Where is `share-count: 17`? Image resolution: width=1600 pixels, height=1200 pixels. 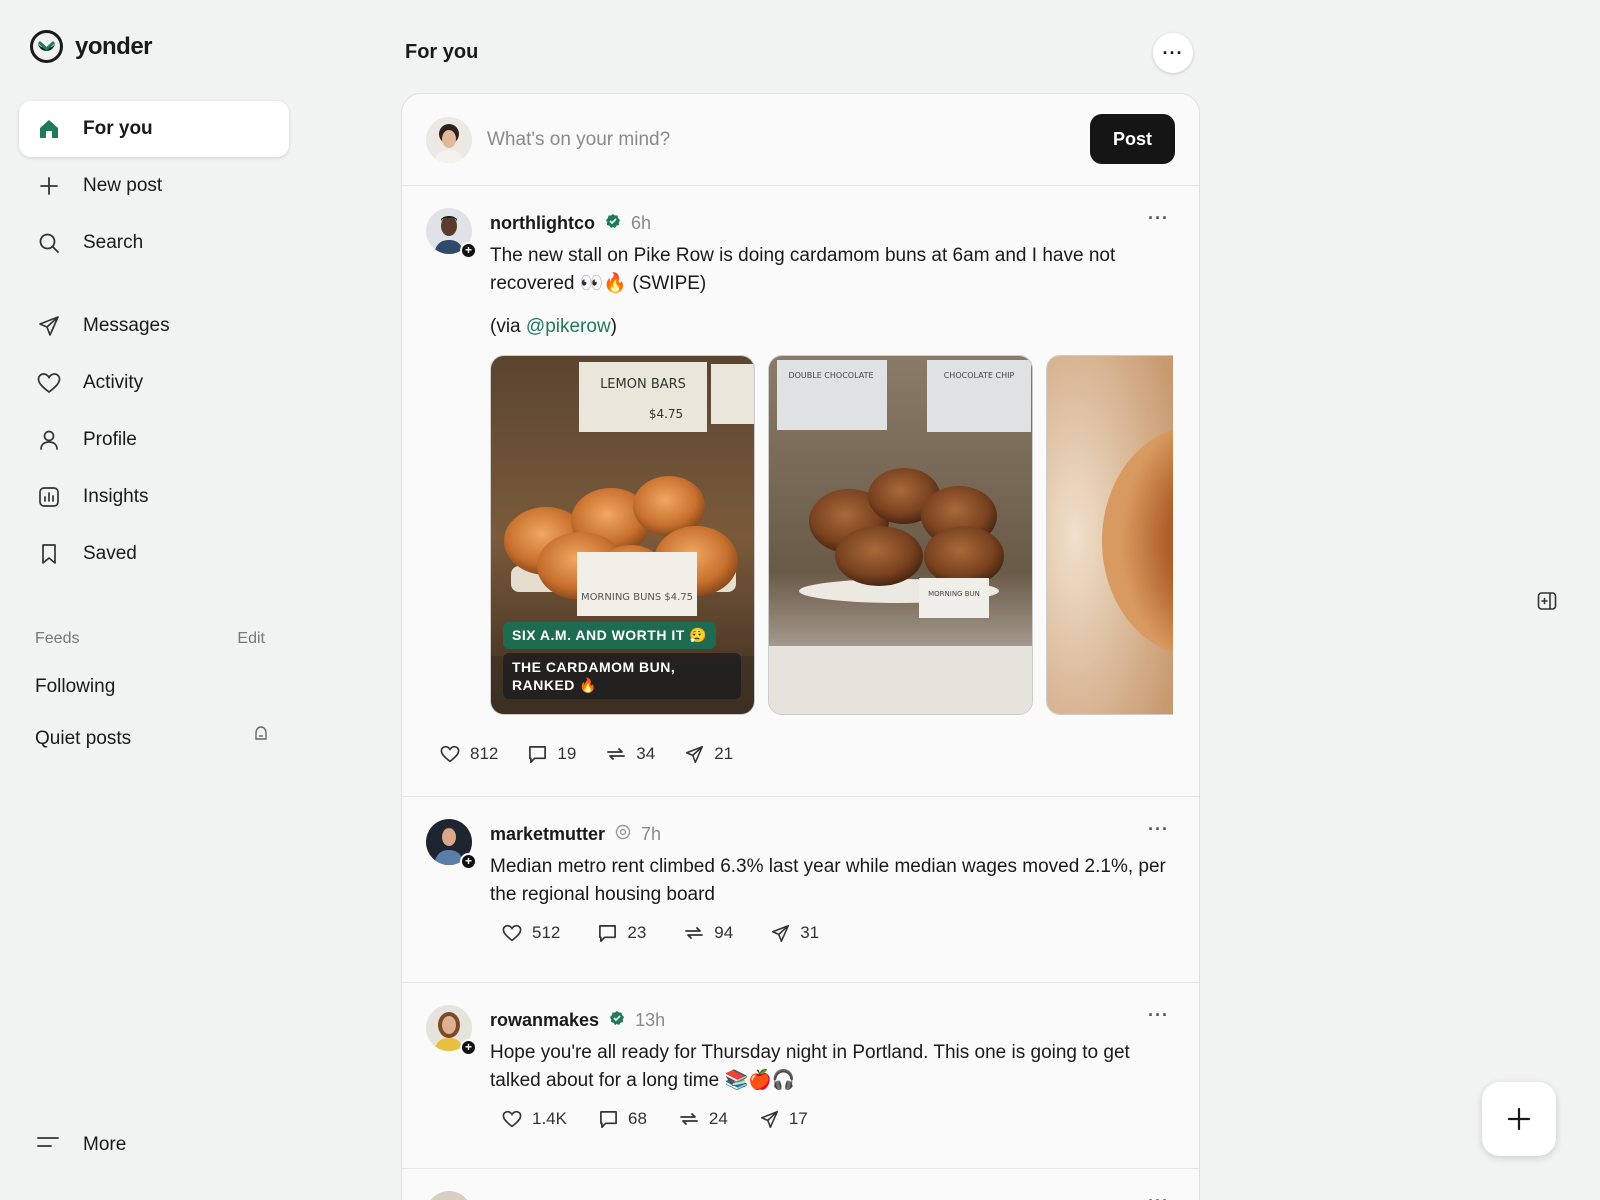
share-count: 17 is located at coordinates (798, 1118).